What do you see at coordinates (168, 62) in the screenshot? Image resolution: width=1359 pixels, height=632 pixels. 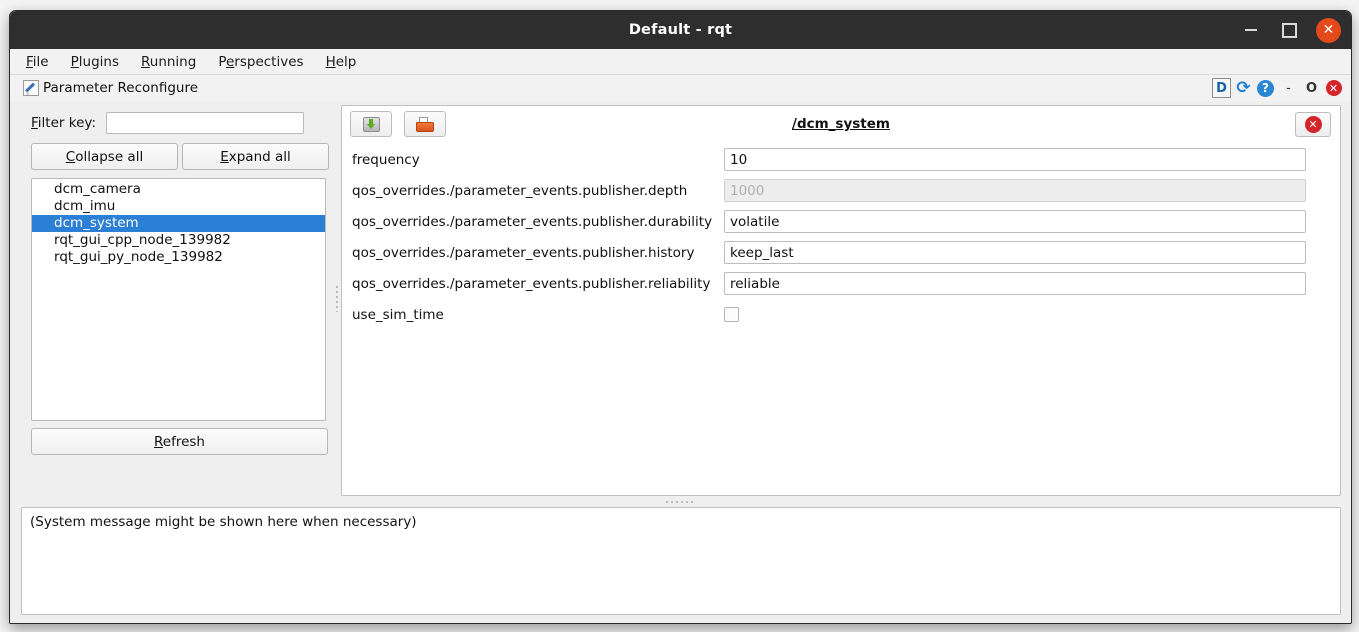 I see `menu-running: Running` at bounding box center [168, 62].